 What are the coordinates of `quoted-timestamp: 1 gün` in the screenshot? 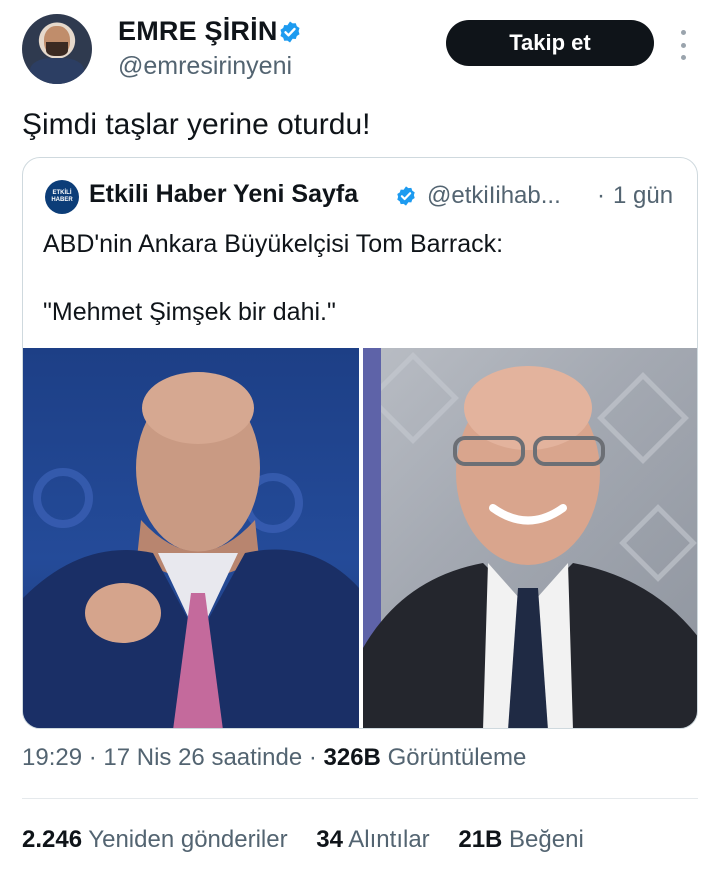 It's located at (643, 196).